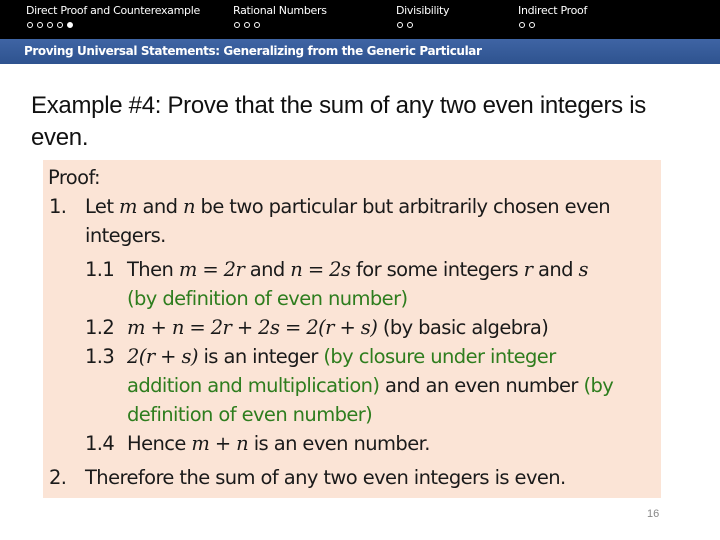 Image resolution: width=720 pixels, height=540 pixels. I want to click on proof-text: for some integers, so click(437, 269).